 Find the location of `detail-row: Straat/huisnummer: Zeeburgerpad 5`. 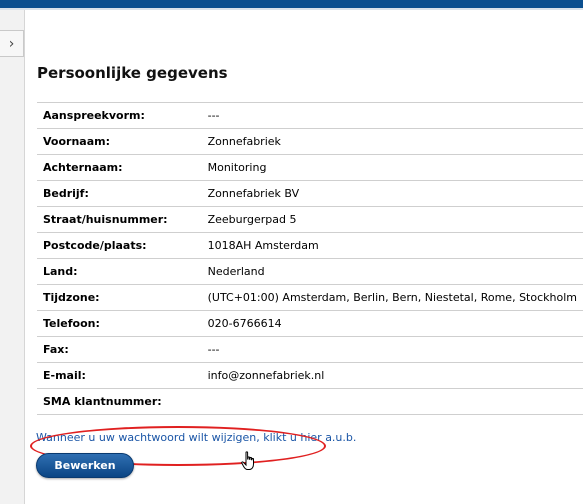

detail-row: Straat/huisnummer: Zeeburgerpad 5 is located at coordinates (310, 219).